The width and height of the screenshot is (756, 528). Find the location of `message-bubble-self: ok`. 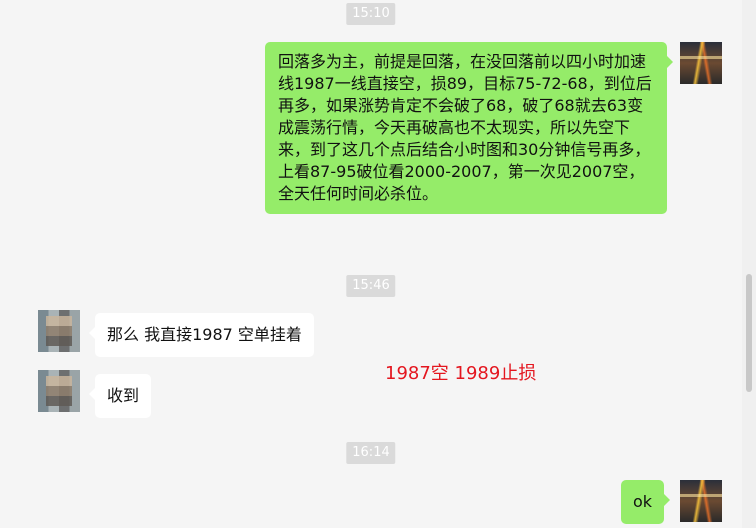

message-bubble-self: ok is located at coordinates (646, 502).